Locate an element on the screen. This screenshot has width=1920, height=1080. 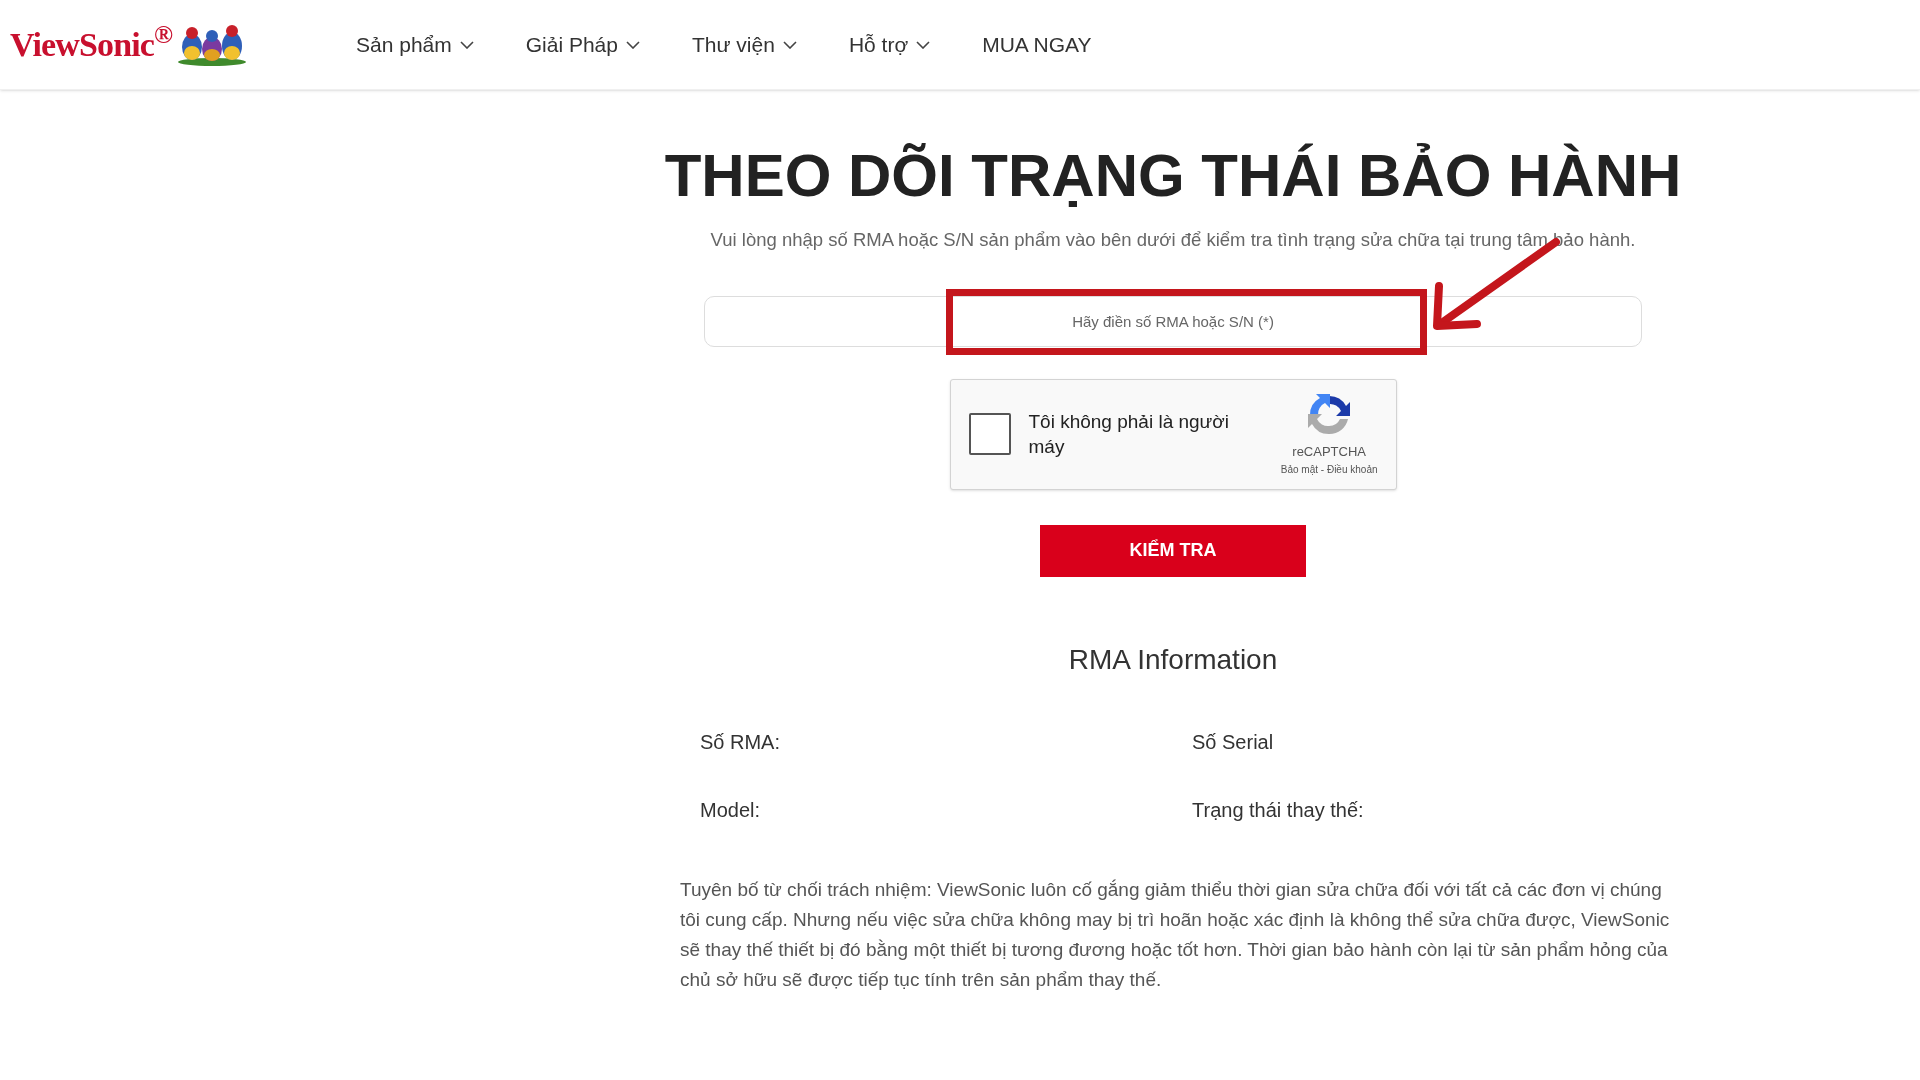
section-heading: RMA Information is located at coordinates (1173, 659).